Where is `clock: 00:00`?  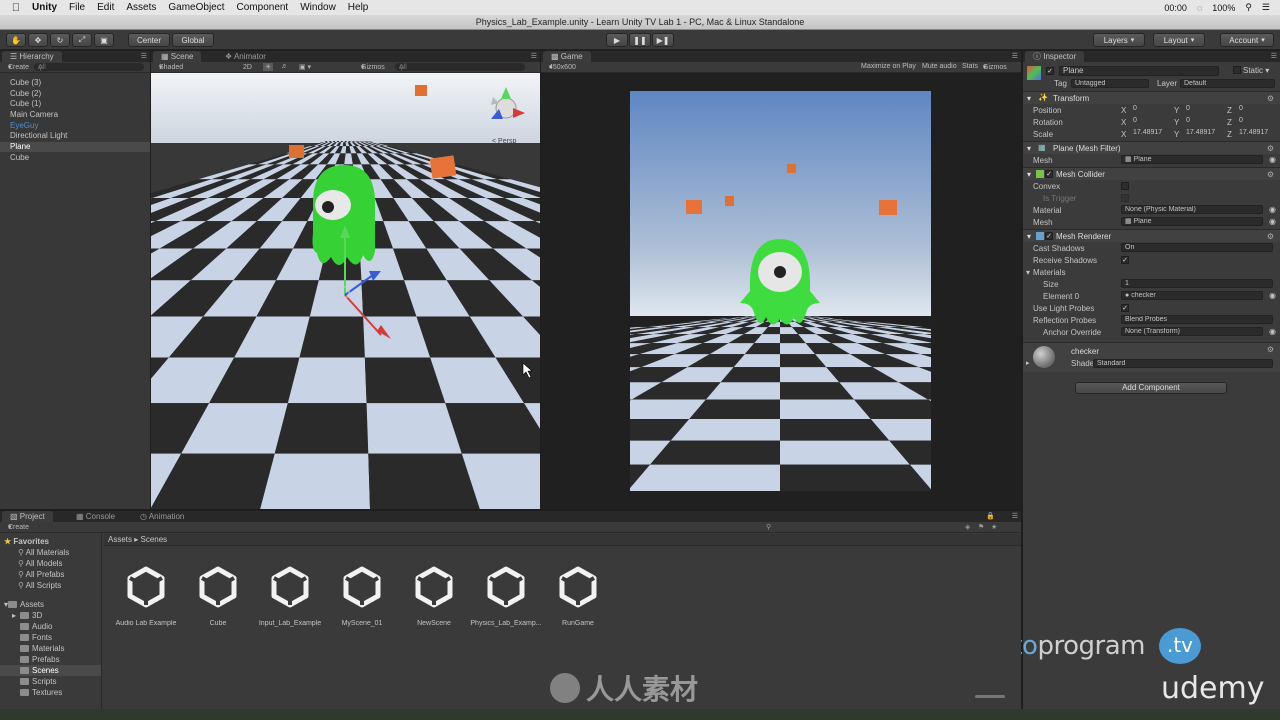
clock: 00:00 is located at coordinates (1175, 8).